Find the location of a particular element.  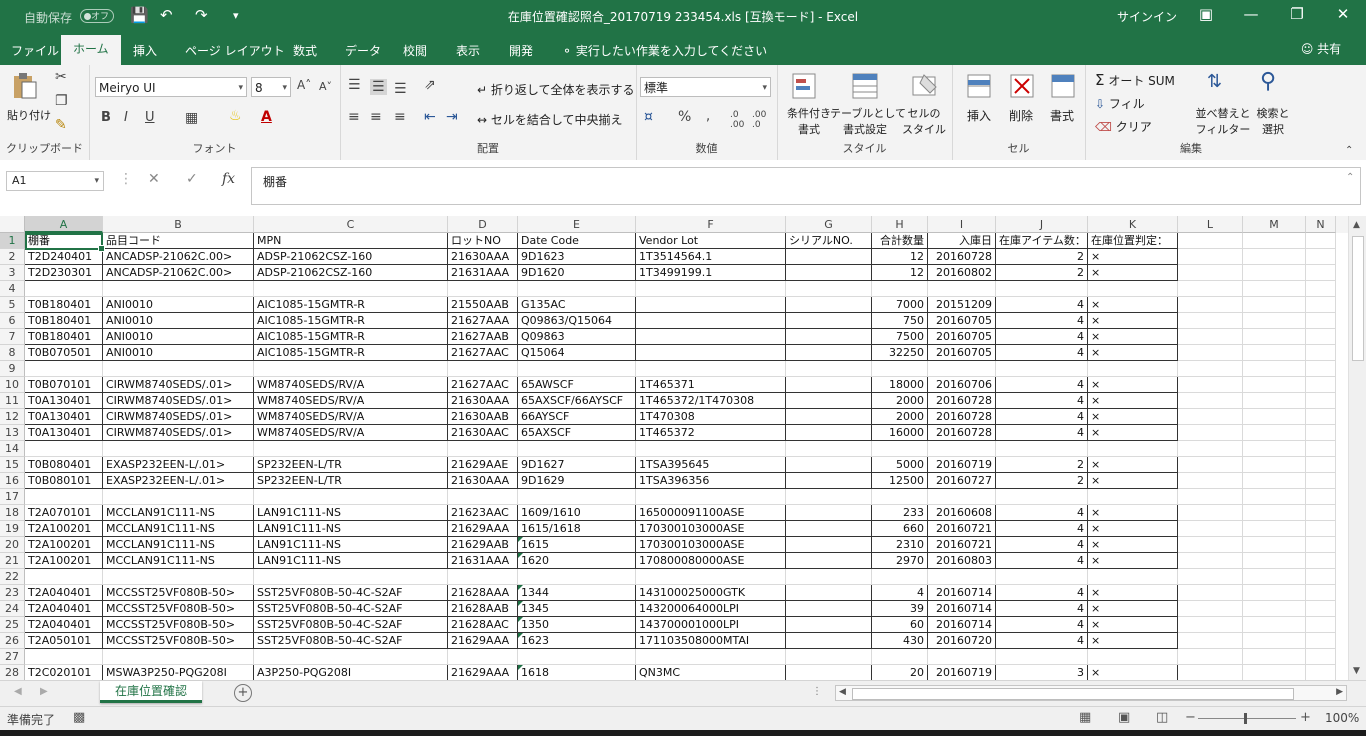

column-header-E: E is located at coordinates (577, 224).